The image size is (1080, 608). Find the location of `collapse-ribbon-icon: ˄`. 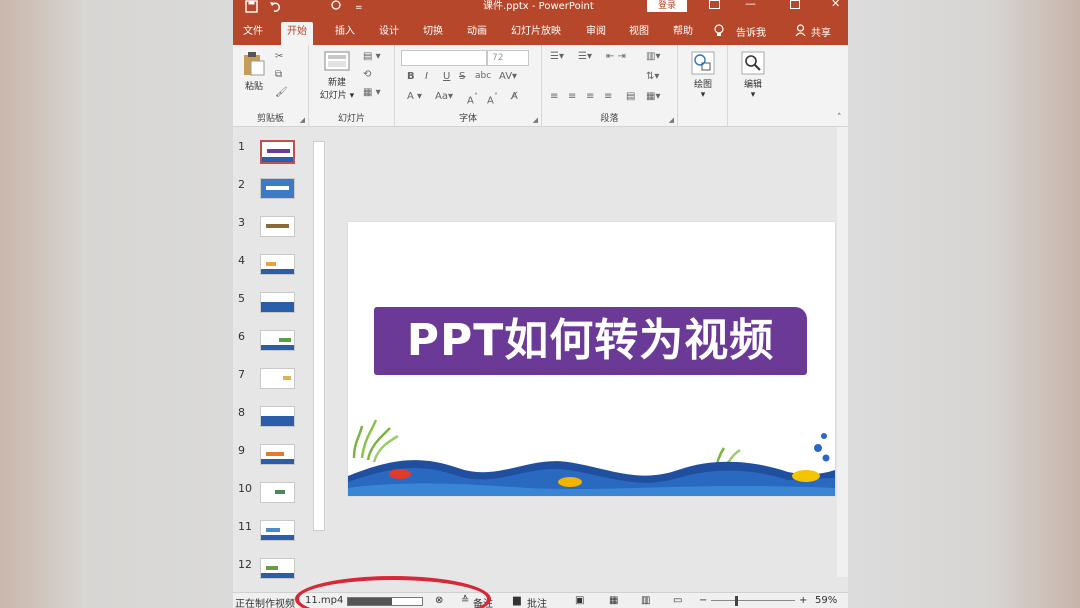

collapse-ribbon-icon: ˄ is located at coordinates (839, 118).